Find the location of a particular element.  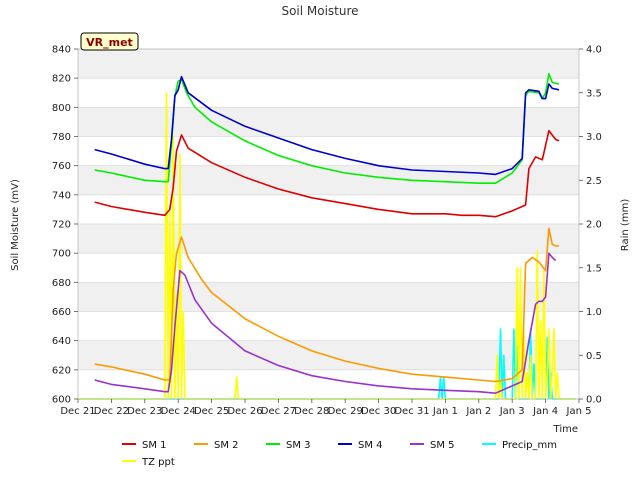

x-tick-label: Dec 25 is located at coordinates (211, 411).